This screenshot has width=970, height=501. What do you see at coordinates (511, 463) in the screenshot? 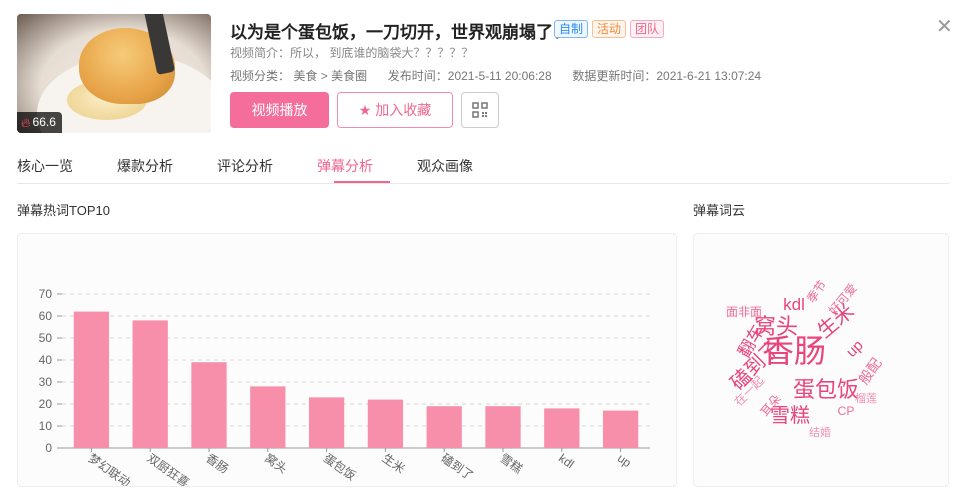
I see `x-tick-label: 雪糕` at bounding box center [511, 463].